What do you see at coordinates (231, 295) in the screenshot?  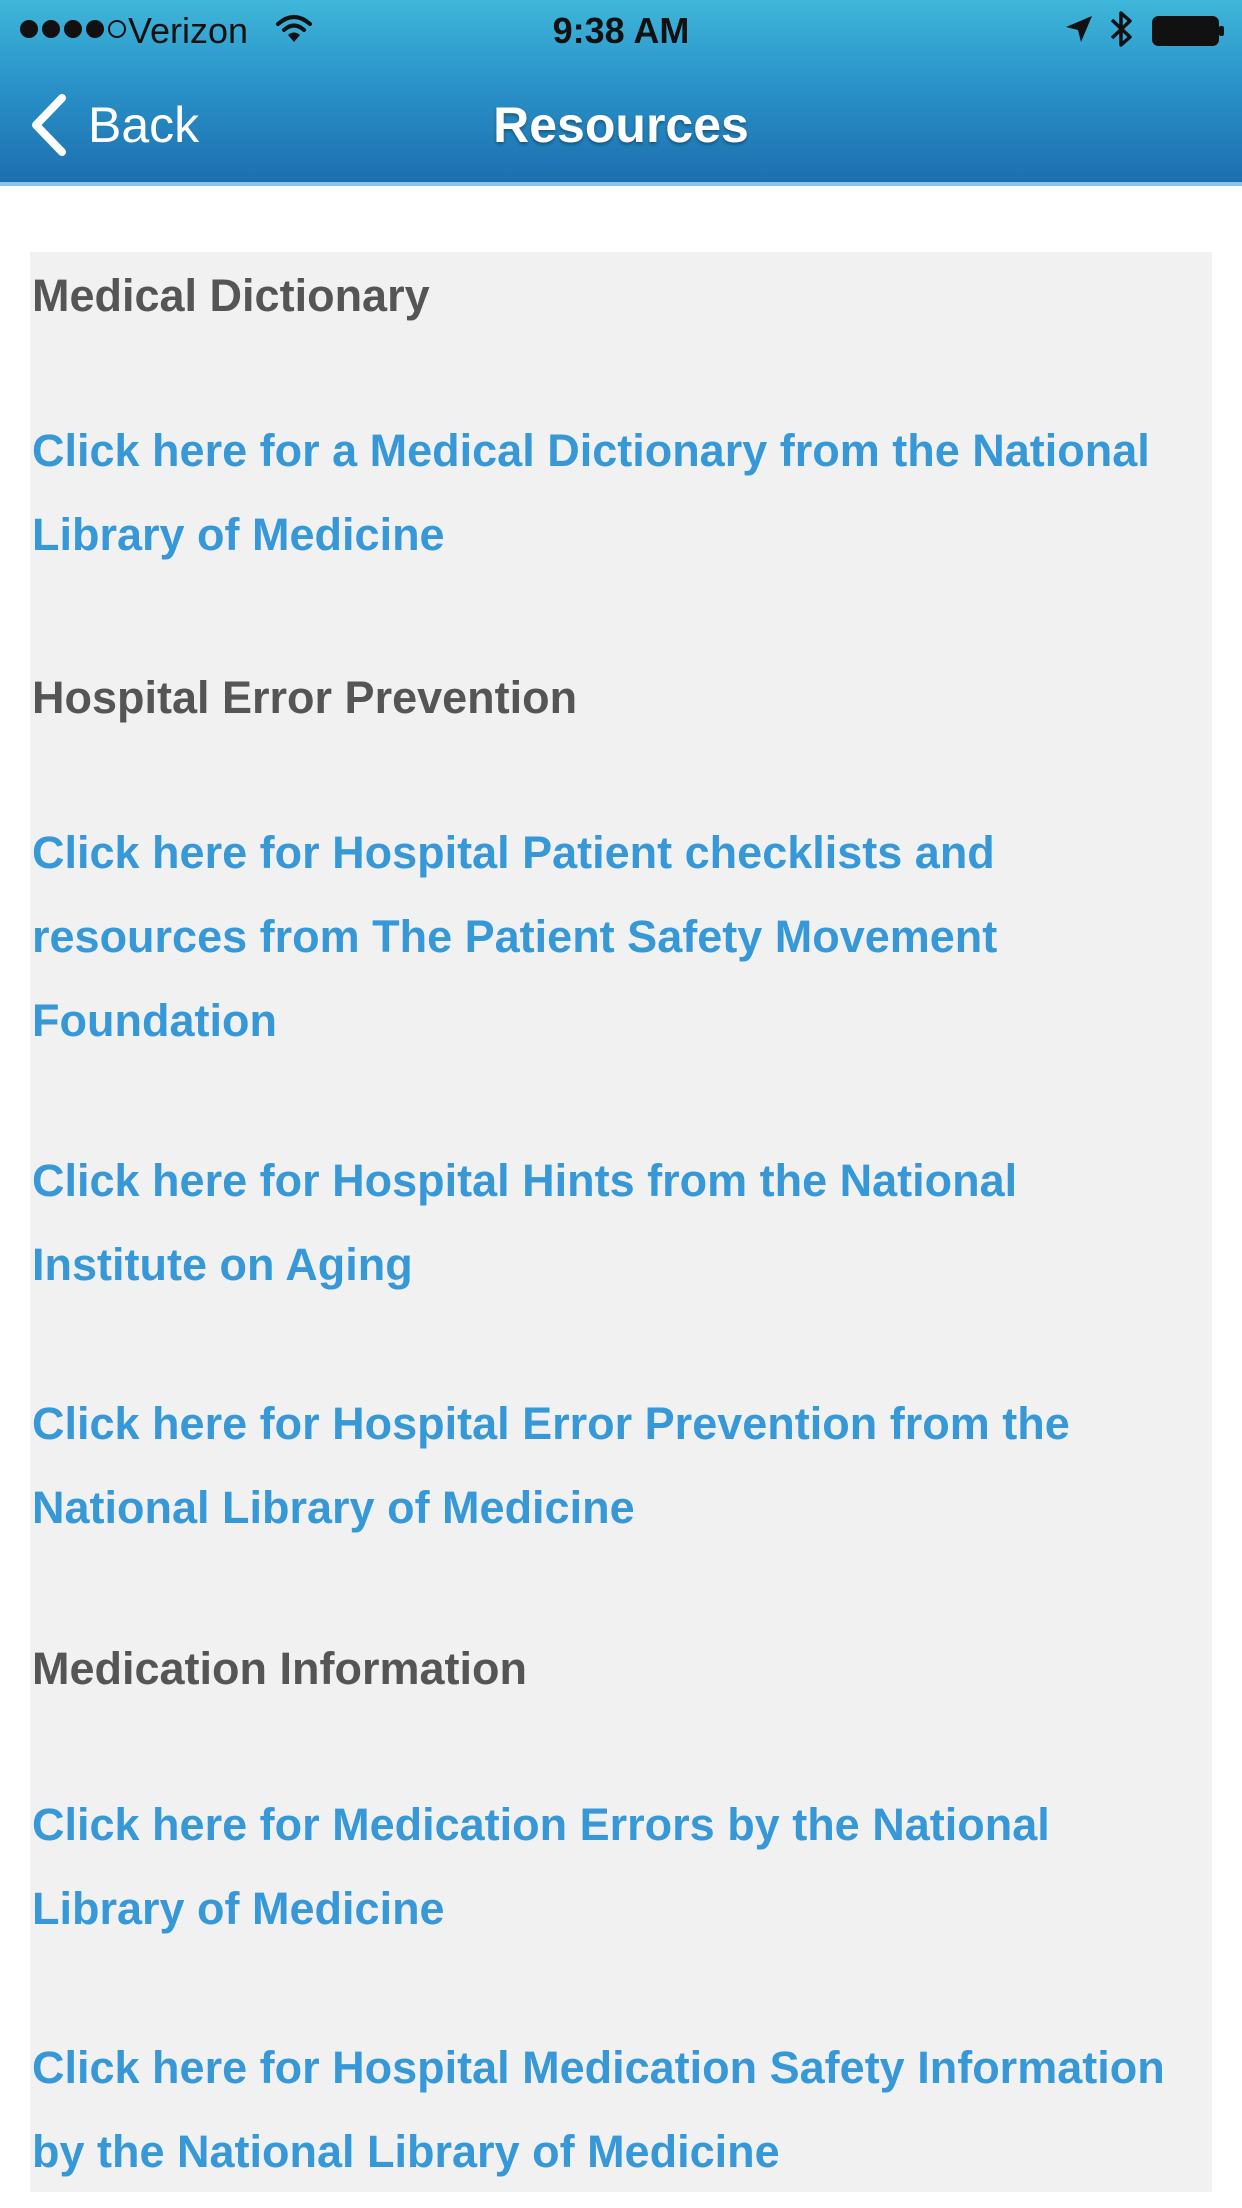 I see `section-heading-medical-dictionary: Medical Dictionary` at bounding box center [231, 295].